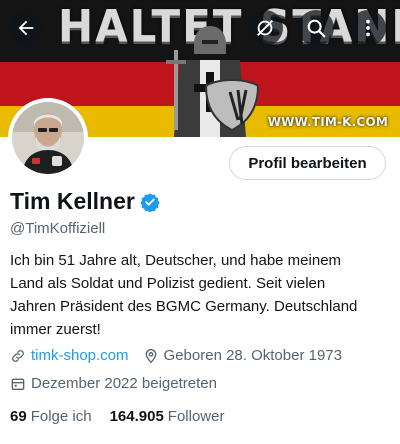 Image resolution: width=400 pixels, height=444 pixels. I want to click on link-icon, so click(18, 355).